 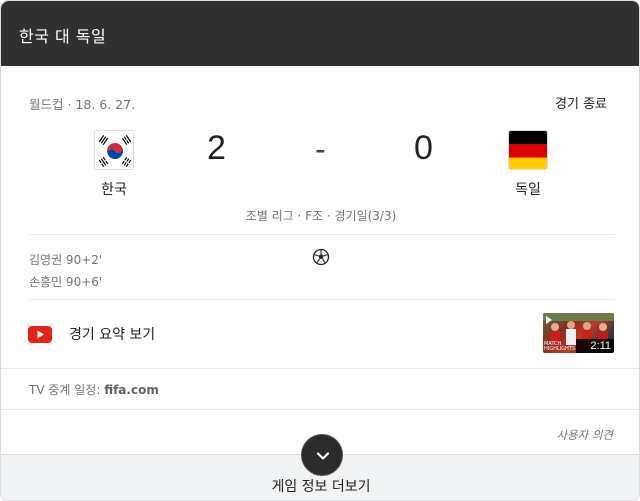 I want to click on home-scorer: 김영권 90+2', so click(x=66, y=260).